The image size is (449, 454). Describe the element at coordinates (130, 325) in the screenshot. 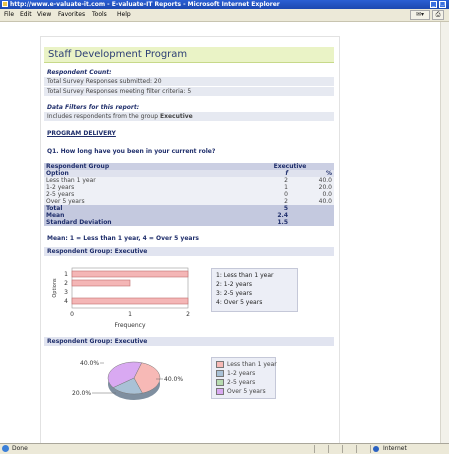

I see `x-axis-label: Frequency` at that location.